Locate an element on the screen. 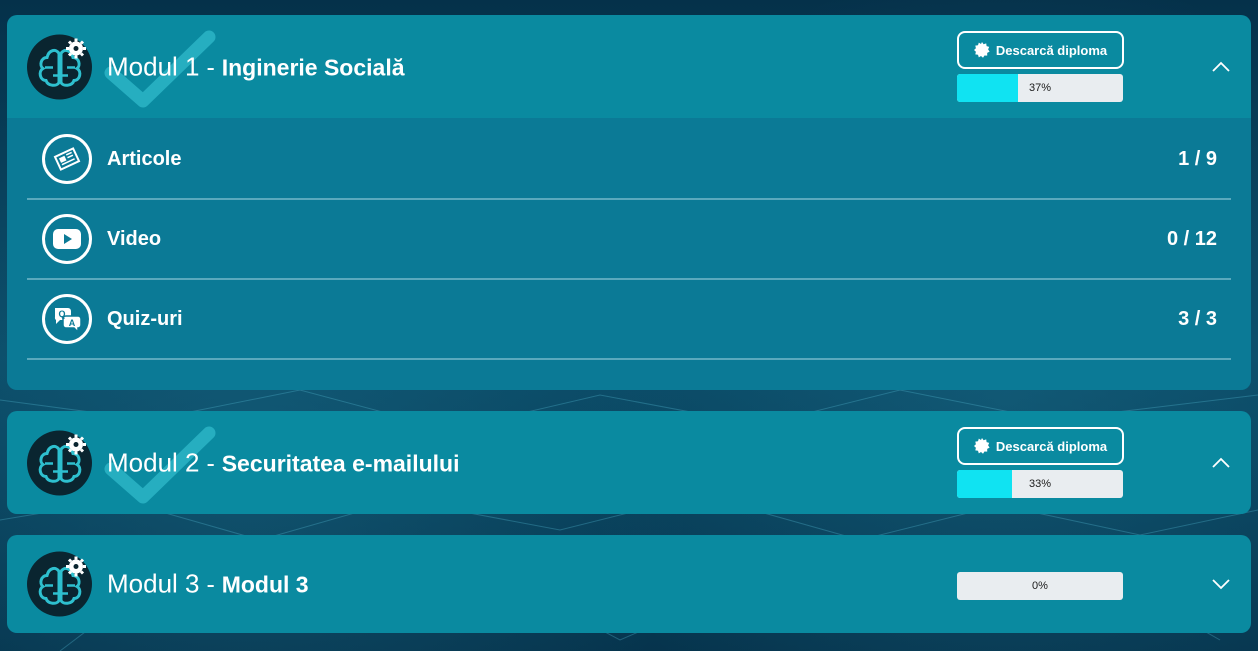 The image size is (1258, 651). newspaper-icon is located at coordinates (67, 159).